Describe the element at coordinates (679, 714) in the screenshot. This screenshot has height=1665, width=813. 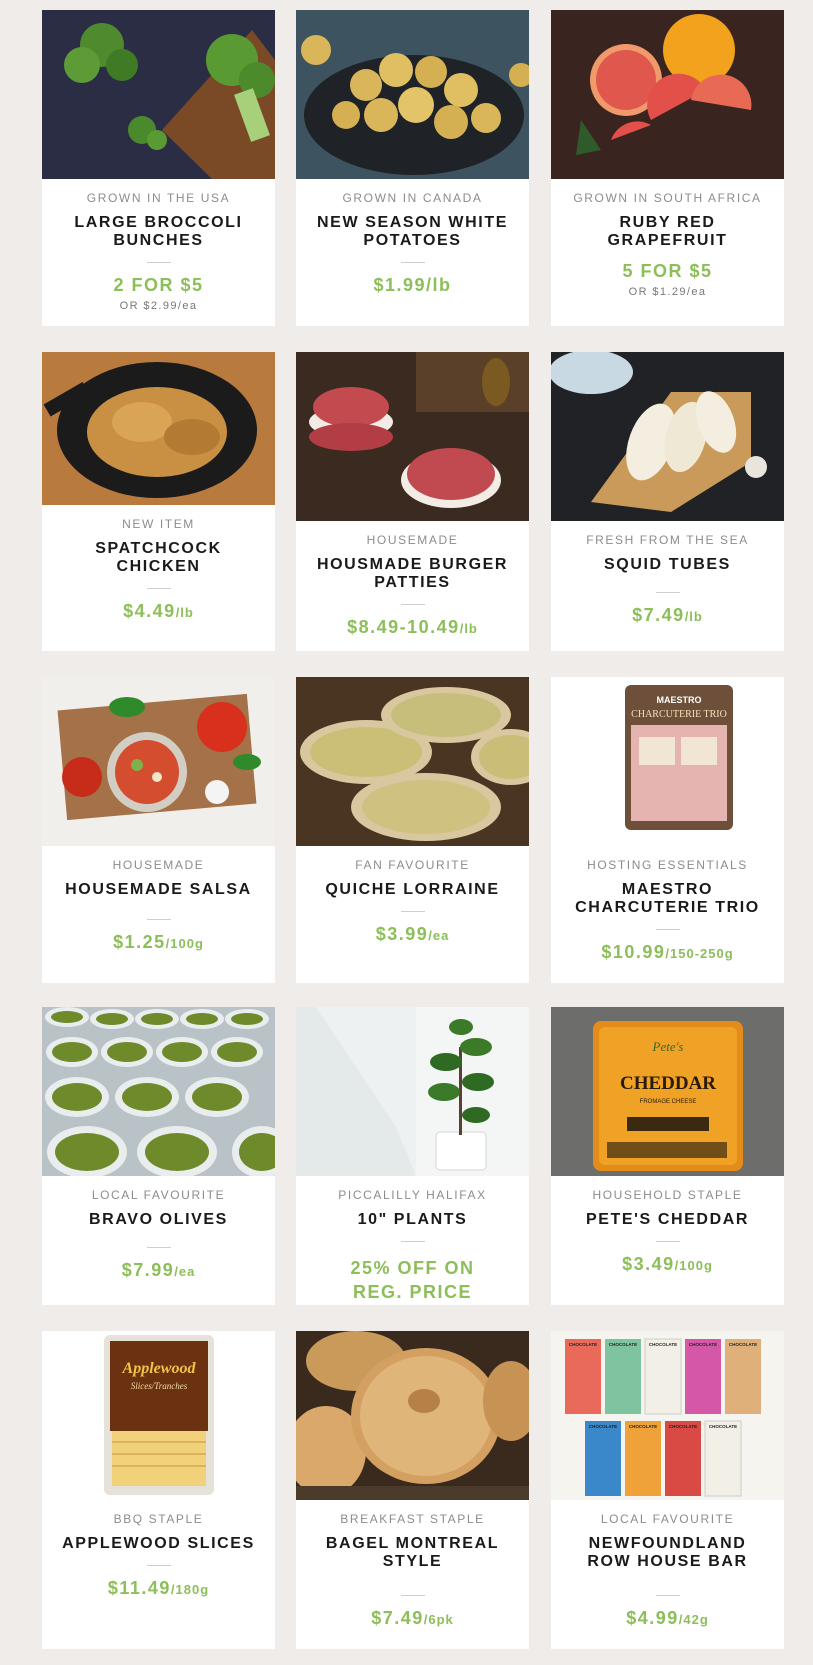
I see `charcuterie-title-text: CHARCUTERIE TRIO` at that location.